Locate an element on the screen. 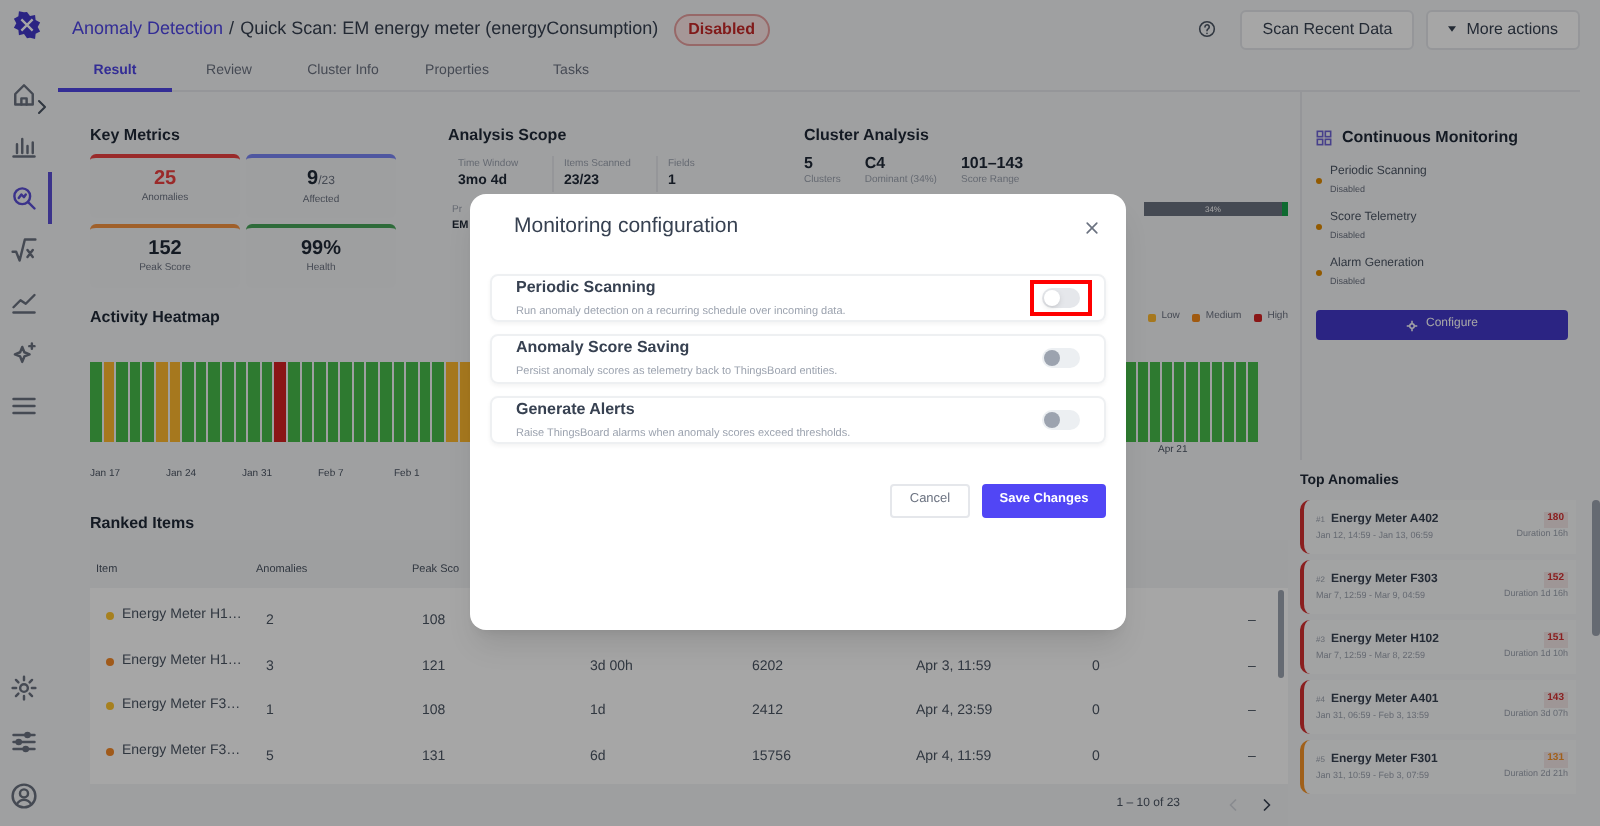 The image size is (1600, 826). panel-title: Continuous Monitoring is located at coordinates (1430, 138).